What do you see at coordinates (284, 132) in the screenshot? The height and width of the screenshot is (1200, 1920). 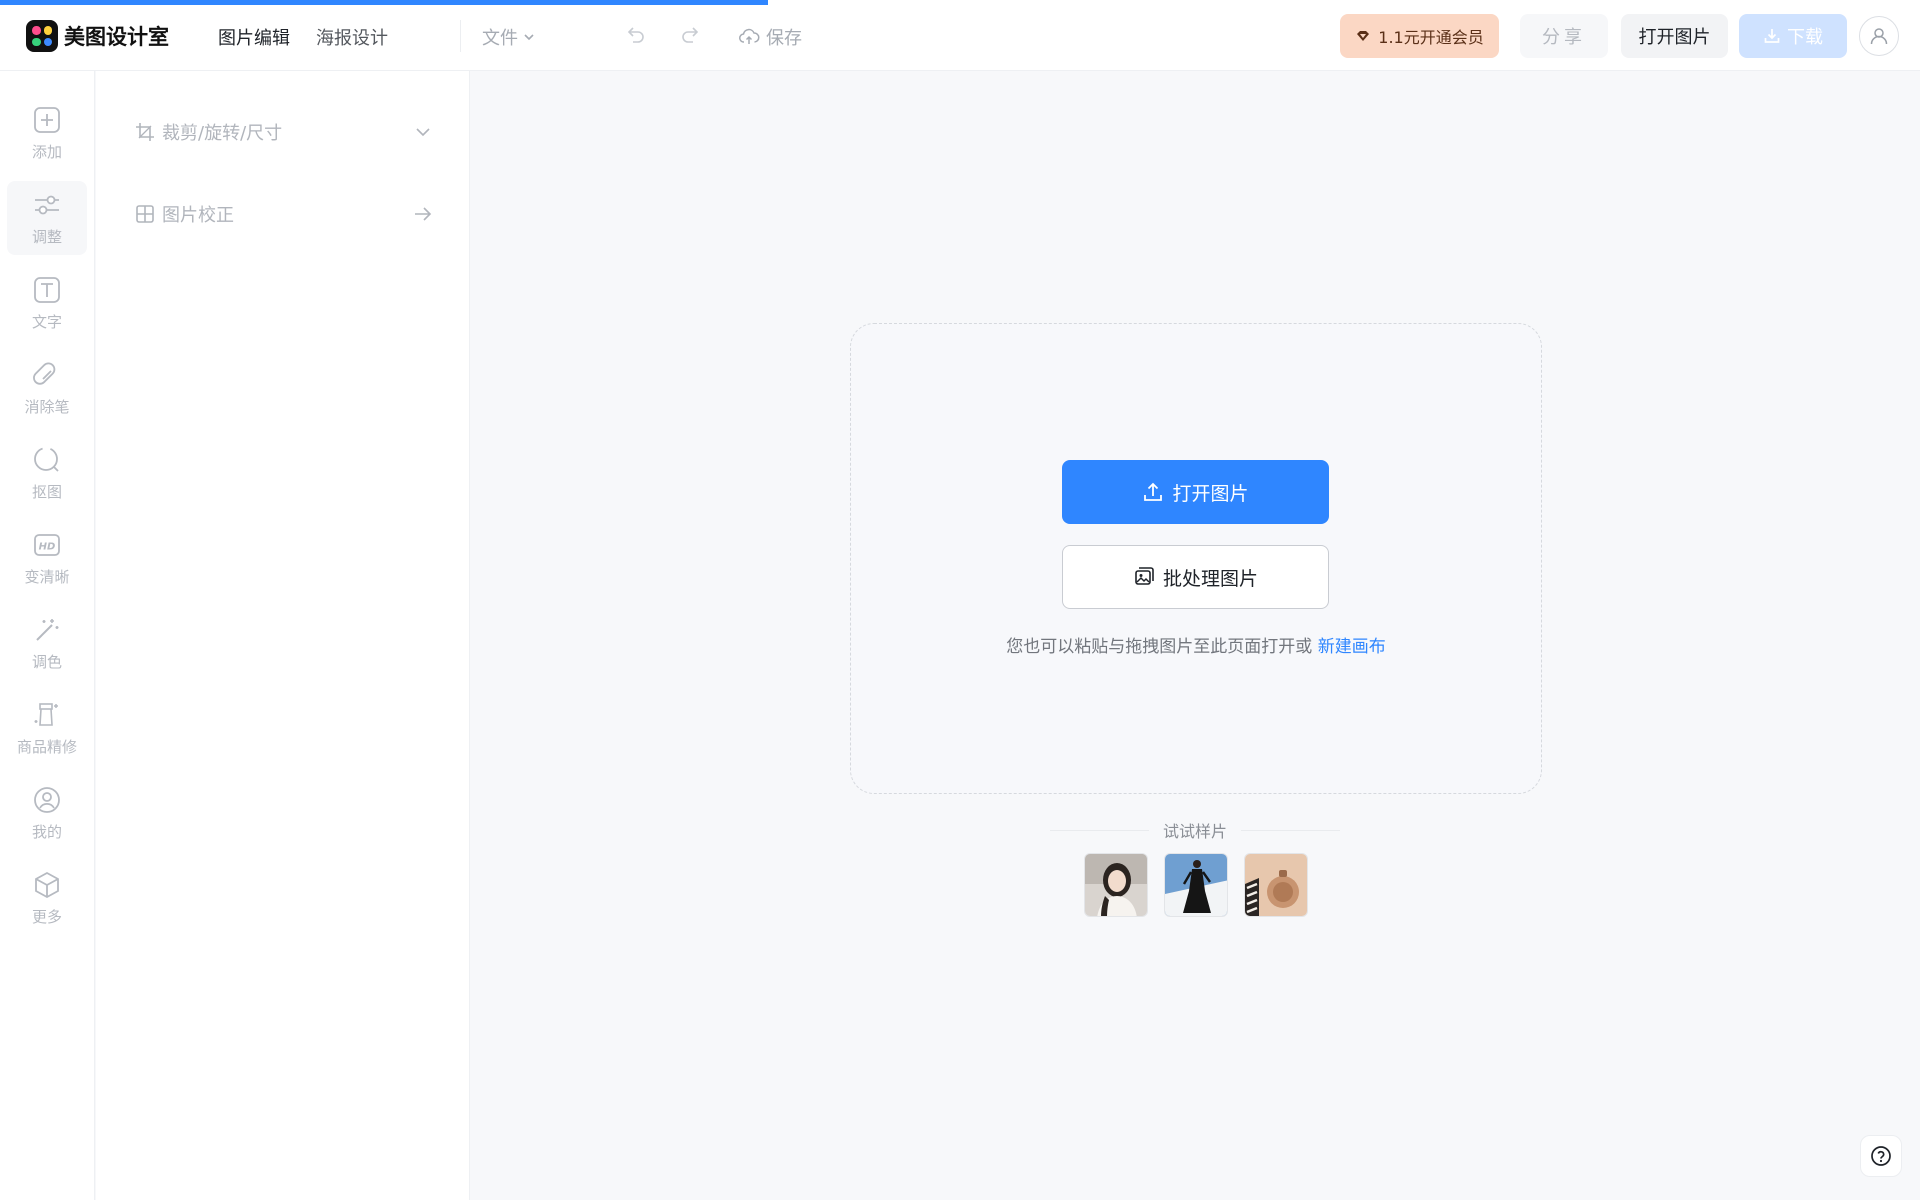 I see `panel-crop-rotate-resize: 裁剪/旋转/尺寸` at bounding box center [284, 132].